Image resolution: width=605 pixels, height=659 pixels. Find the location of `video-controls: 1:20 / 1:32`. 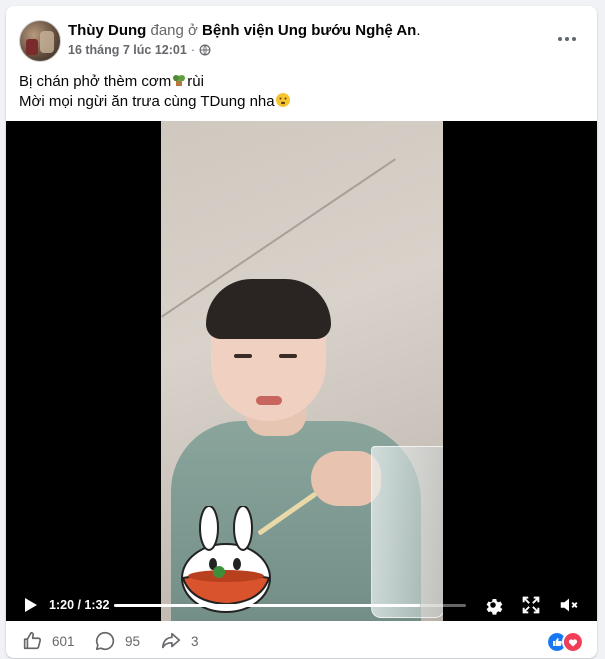

video-controls: 1:20 / 1:32 is located at coordinates (301, 605).